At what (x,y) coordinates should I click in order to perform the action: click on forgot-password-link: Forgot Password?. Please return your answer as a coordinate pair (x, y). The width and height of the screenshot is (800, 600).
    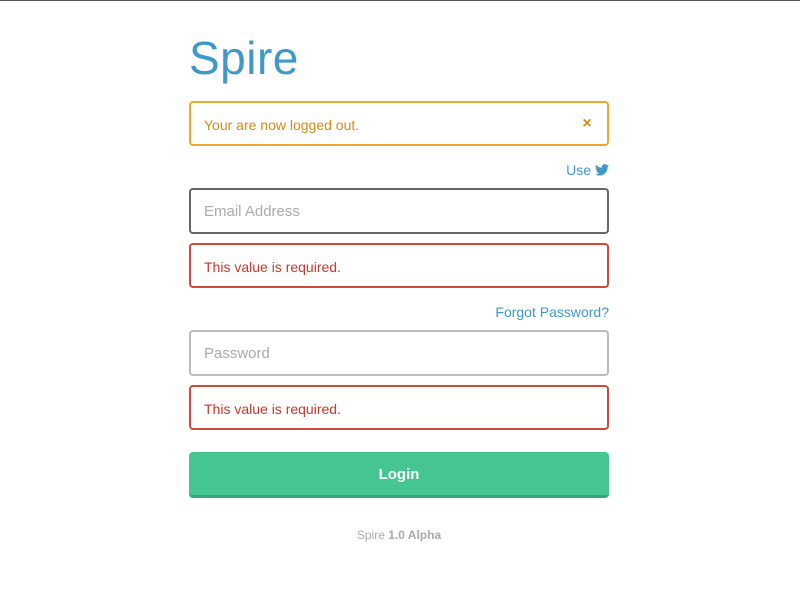
    Looking at the image, I should click on (552, 312).